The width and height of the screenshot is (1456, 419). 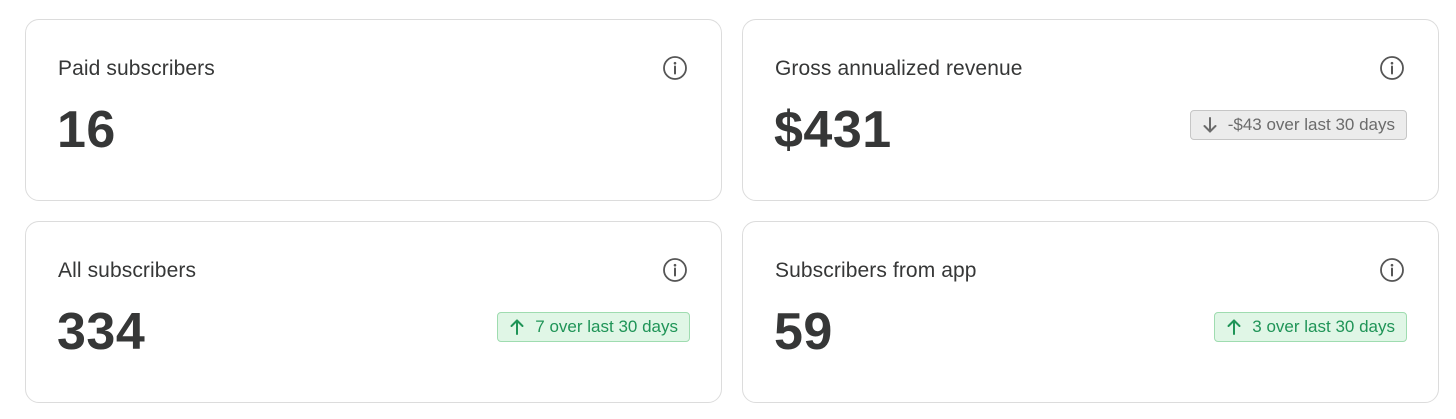 What do you see at coordinates (86, 130) in the screenshot?
I see `stat-value: 16` at bounding box center [86, 130].